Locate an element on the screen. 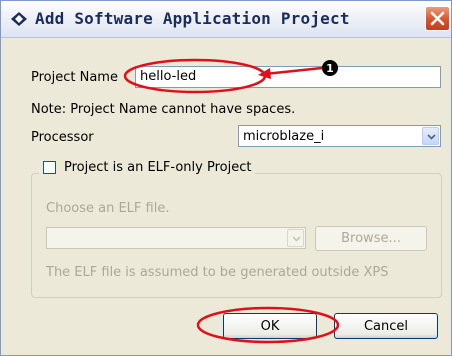 Image resolution: width=452 pixels, height=356 pixels. processor-value: microblaze_i is located at coordinates (284, 136).